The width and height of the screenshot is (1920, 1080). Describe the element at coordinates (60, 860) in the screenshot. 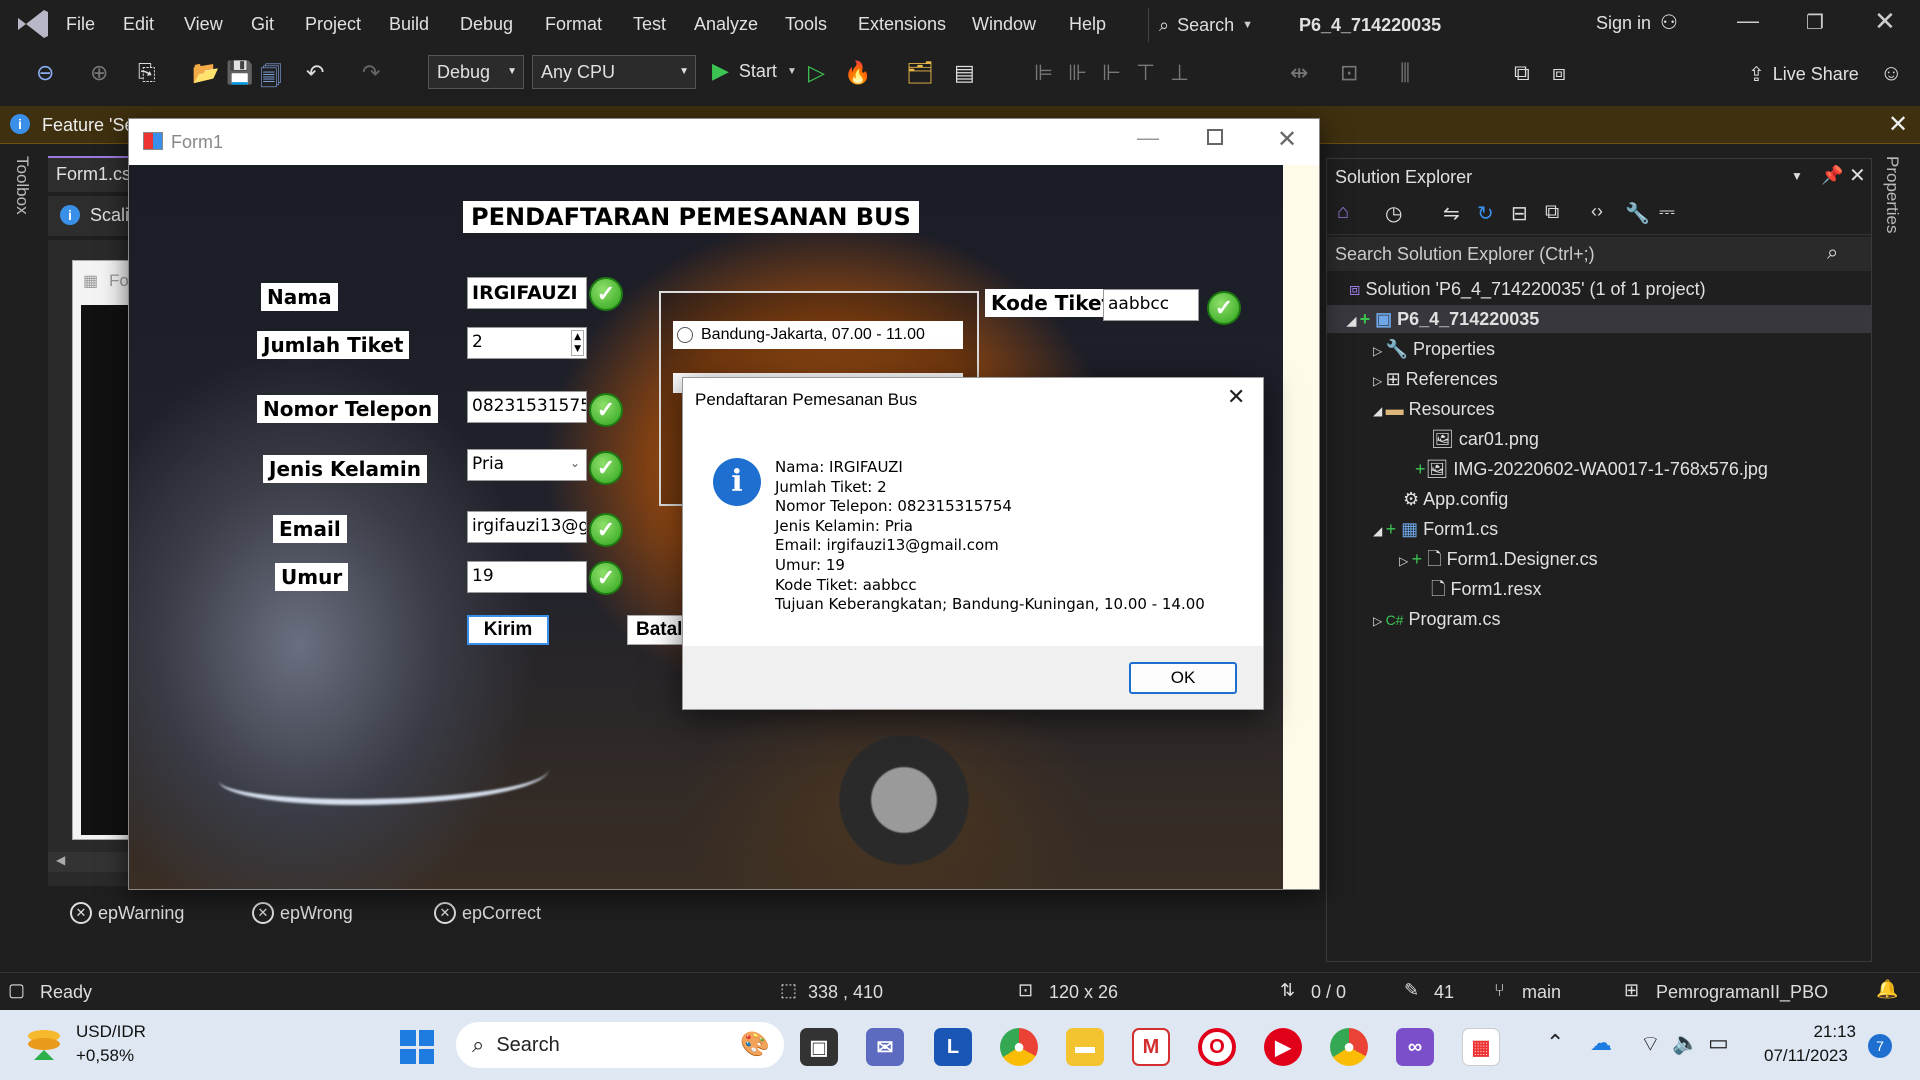

I see `scroll-left-icon: ◀` at that location.